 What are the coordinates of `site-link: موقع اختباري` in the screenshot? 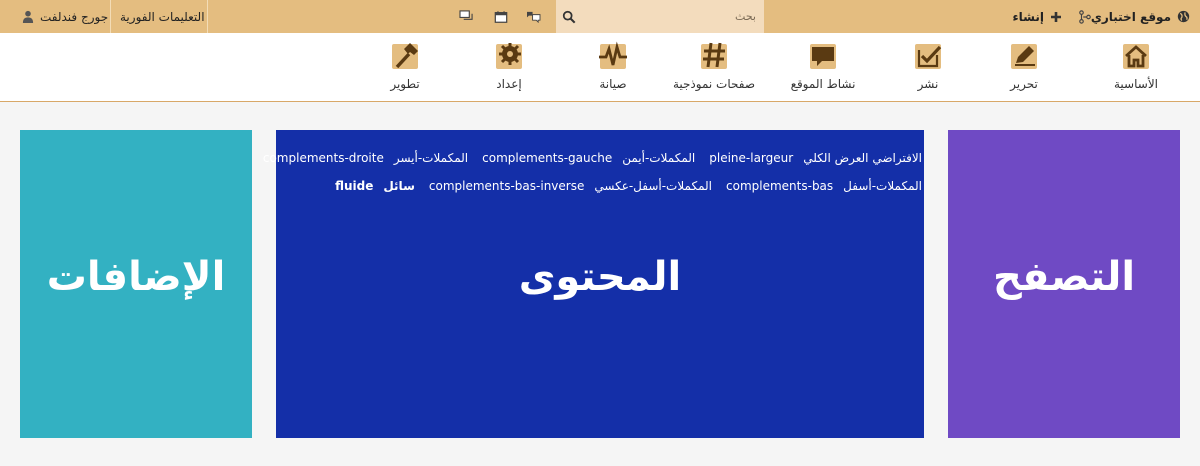 It's located at (1140, 16).